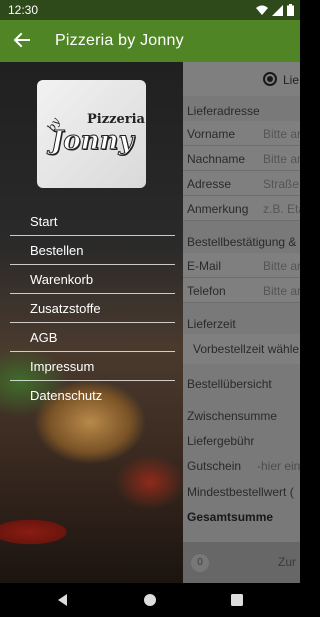  I want to click on drawer-item-start: Start, so click(92, 221).